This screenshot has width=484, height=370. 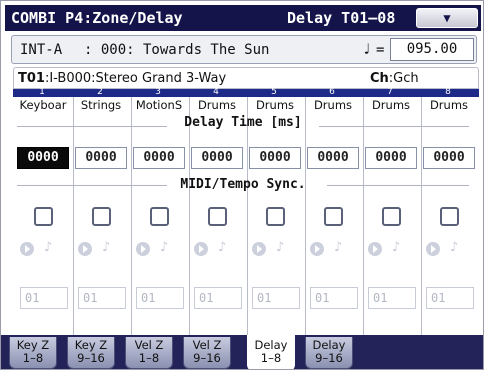 I want to click on tab-vel-zone-1-8: Vel Z 1–8, so click(x=149, y=353).